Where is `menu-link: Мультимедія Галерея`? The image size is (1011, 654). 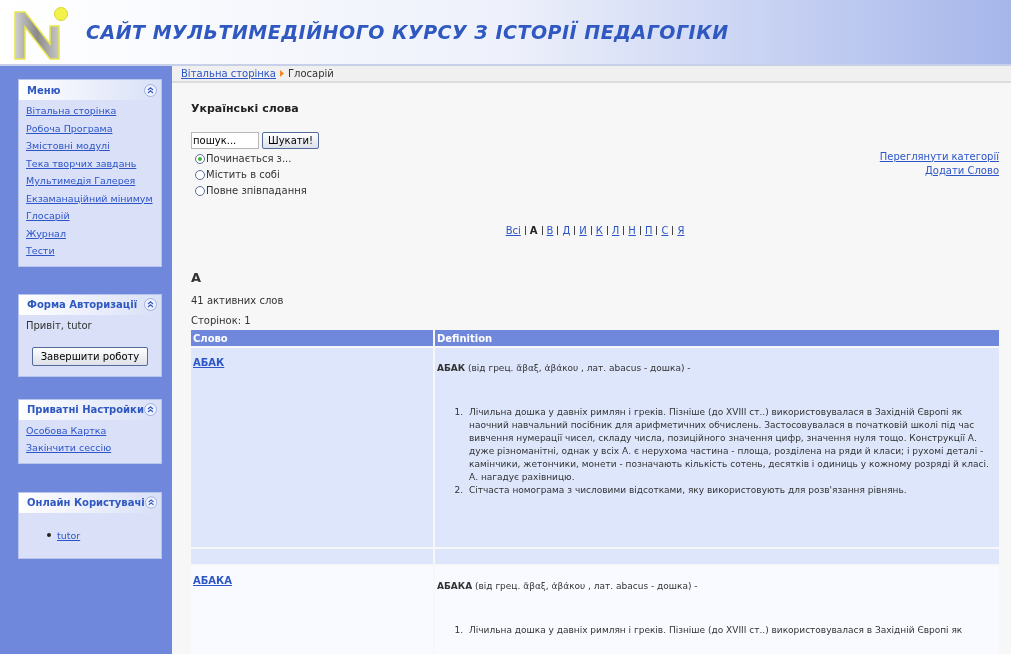 menu-link: Мультимедія Галерея is located at coordinates (81, 181).